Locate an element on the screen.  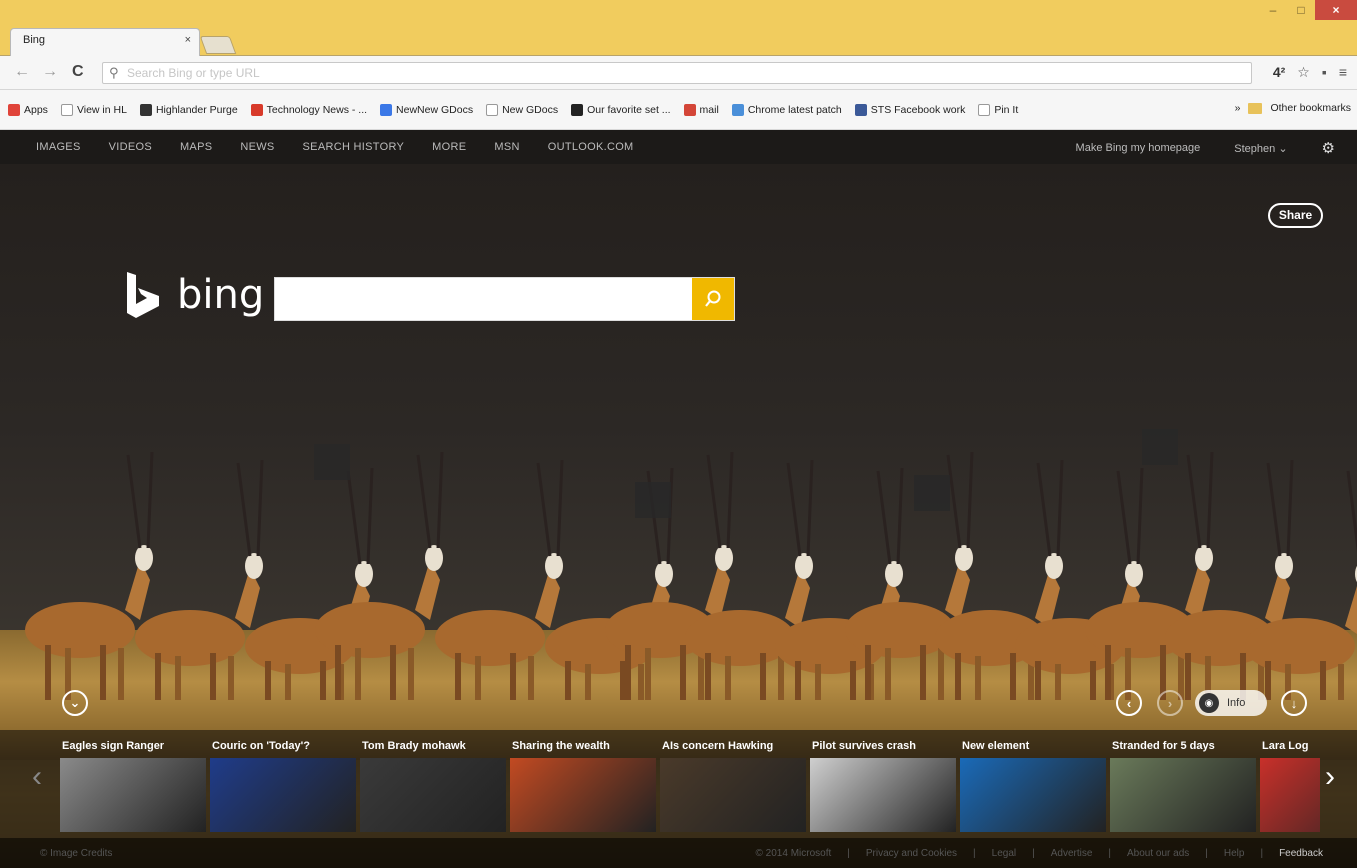
bing-nav-news: NEWS is located at coordinates (257, 147).